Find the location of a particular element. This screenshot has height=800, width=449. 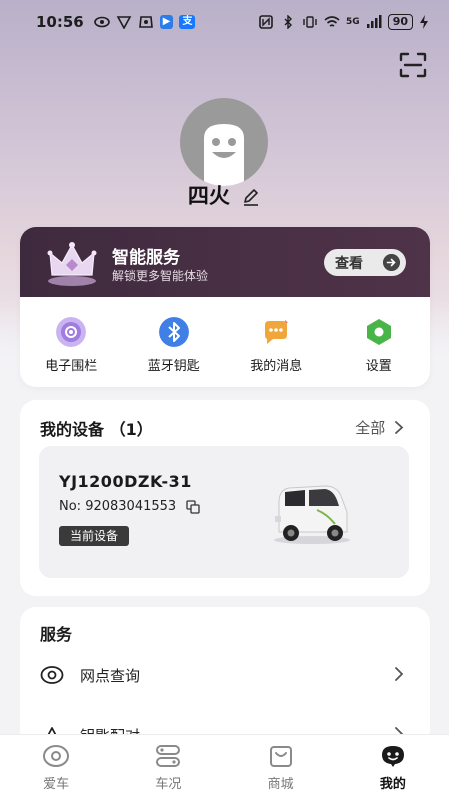

service-label: 网点查询 is located at coordinates (110, 676).